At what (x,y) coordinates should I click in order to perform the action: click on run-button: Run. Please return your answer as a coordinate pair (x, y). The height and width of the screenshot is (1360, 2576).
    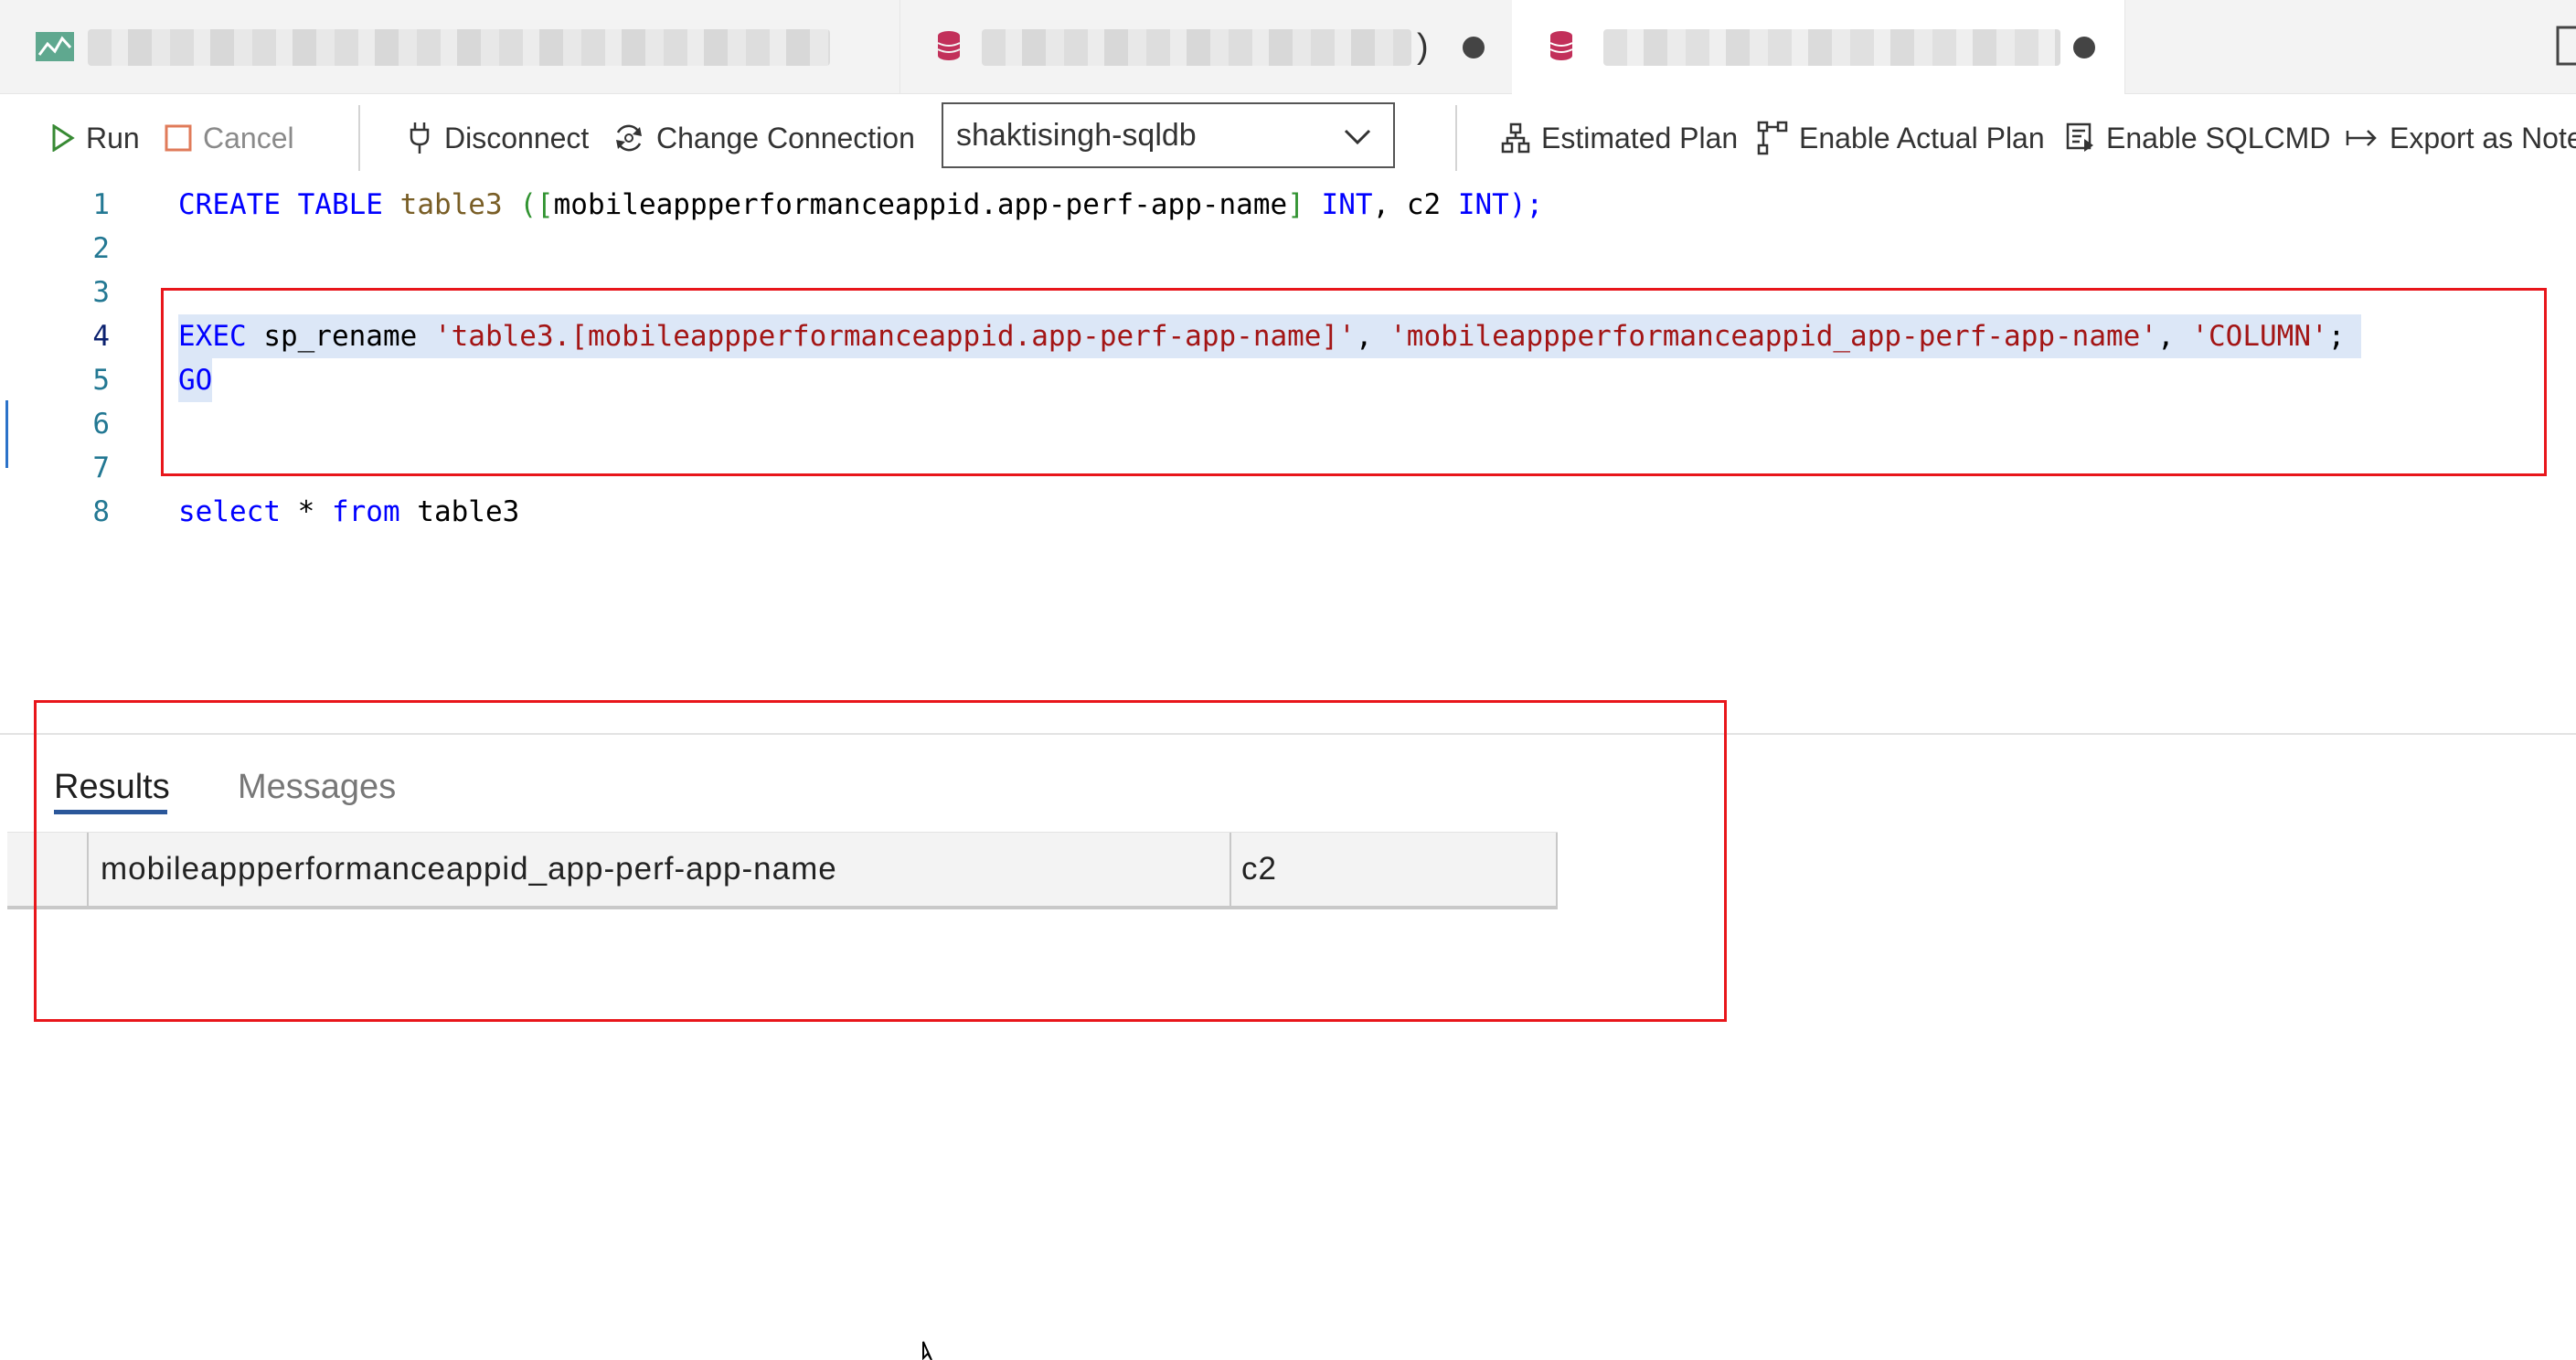
    Looking at the image, I should click on (95, 138).